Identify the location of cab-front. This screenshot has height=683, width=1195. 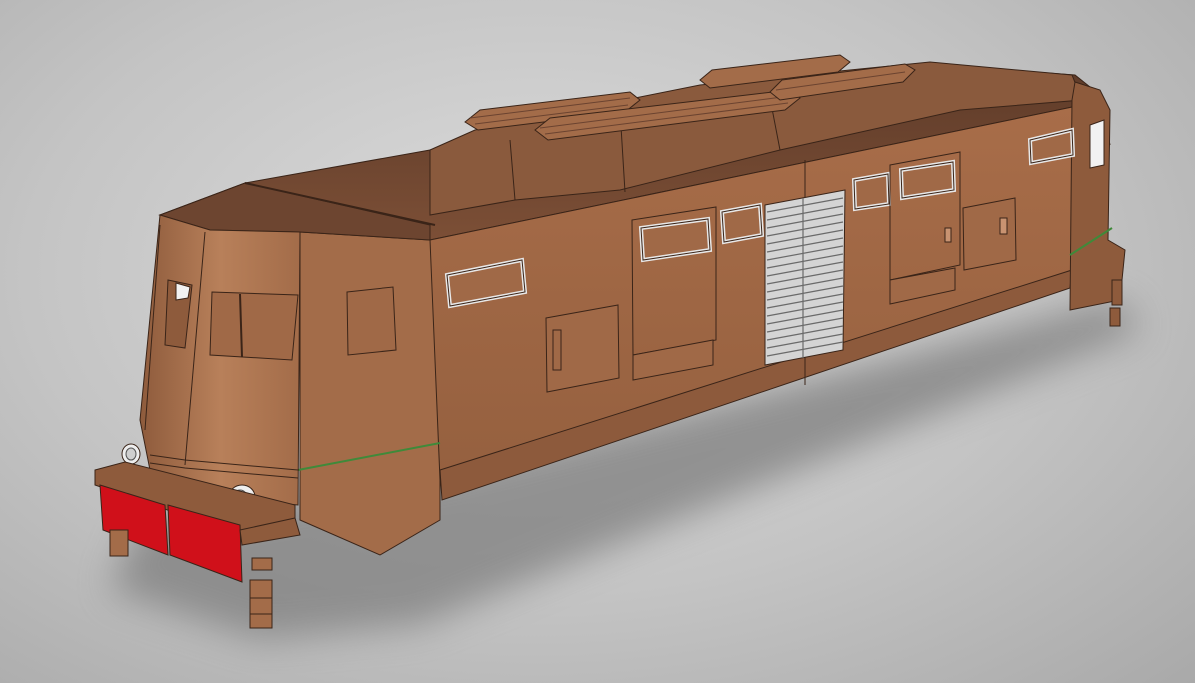
(220, 360).